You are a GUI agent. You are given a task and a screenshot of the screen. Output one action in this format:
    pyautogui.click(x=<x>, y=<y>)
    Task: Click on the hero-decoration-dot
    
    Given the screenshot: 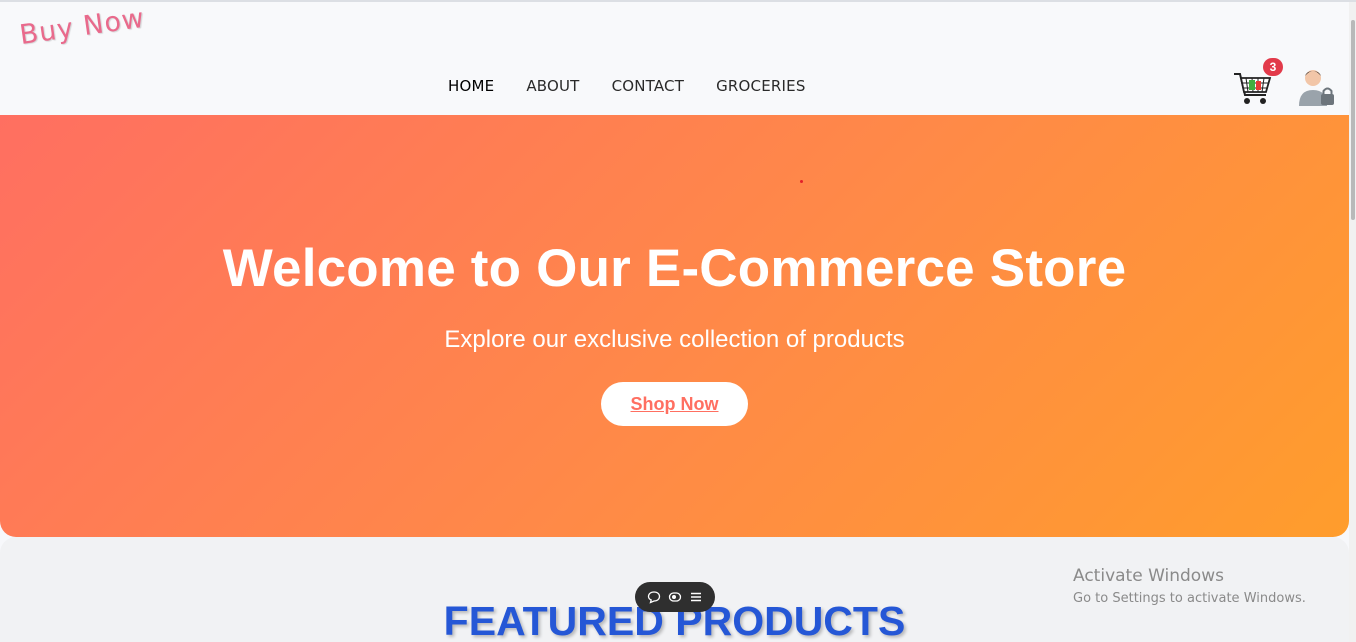 What is the action you would take?
    pyautogui.click(x=801, y=181)
    